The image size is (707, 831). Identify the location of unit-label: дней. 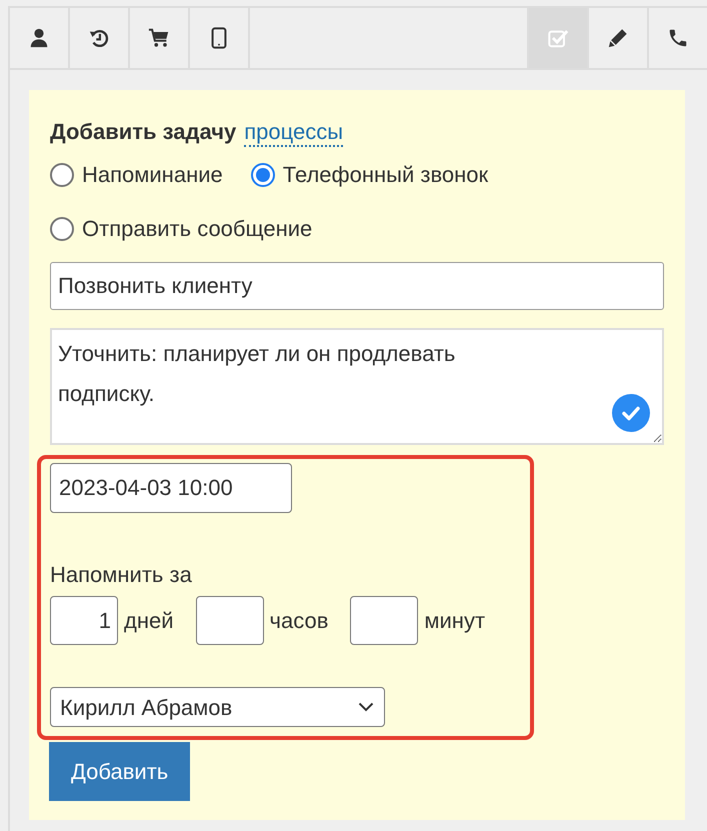
(149, 621).